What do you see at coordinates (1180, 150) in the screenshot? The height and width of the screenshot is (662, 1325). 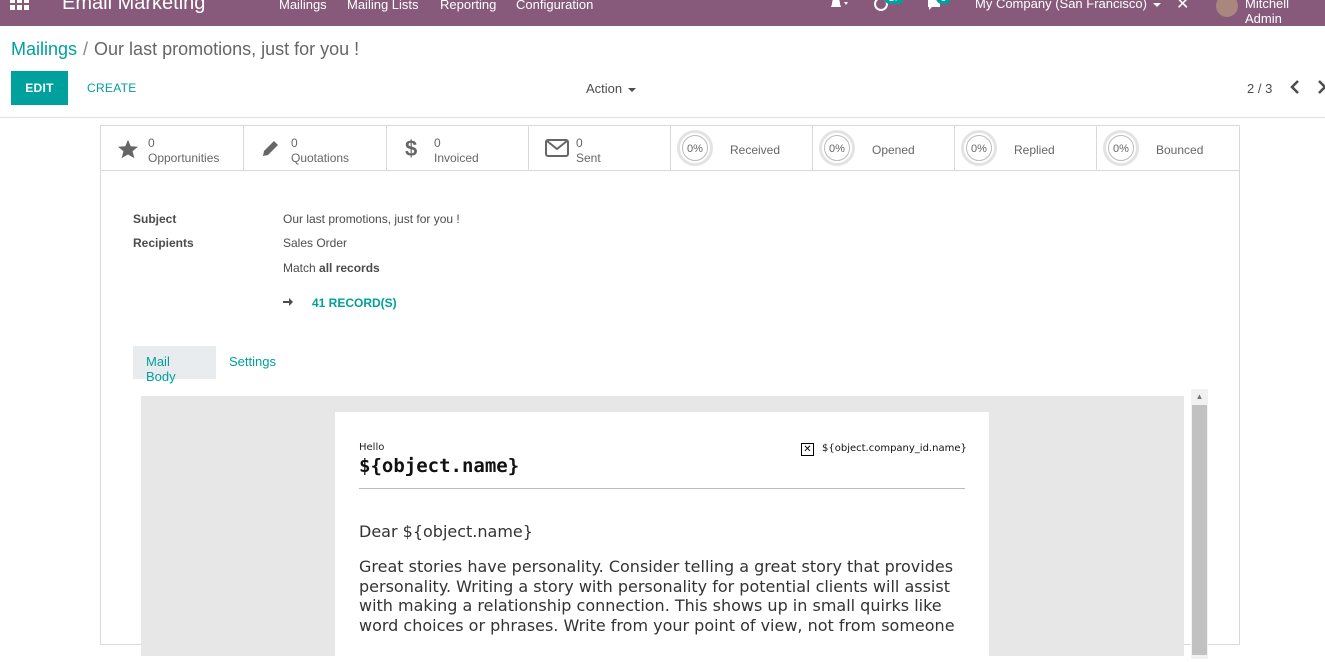 I see `bounced-label: Bounced` at bounding box center [1180, 150].